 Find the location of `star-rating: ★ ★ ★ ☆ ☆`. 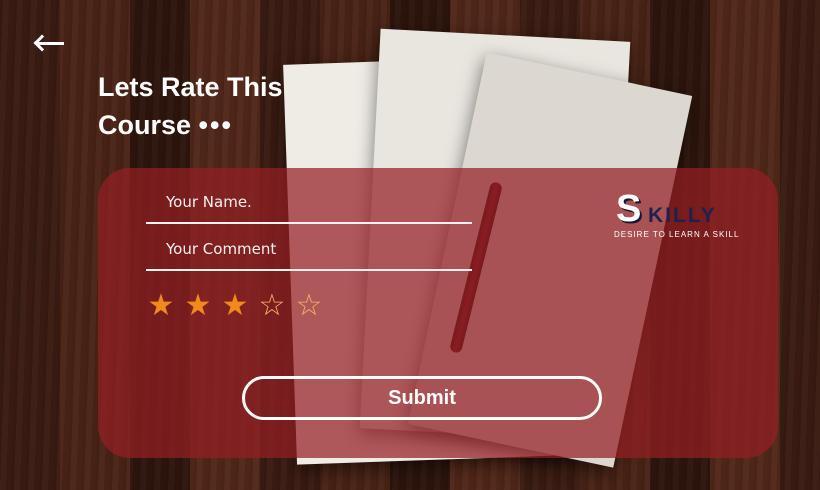

star-rating: ★ ★ ★ ☆ ☆ is located at coordinates (235, 306).